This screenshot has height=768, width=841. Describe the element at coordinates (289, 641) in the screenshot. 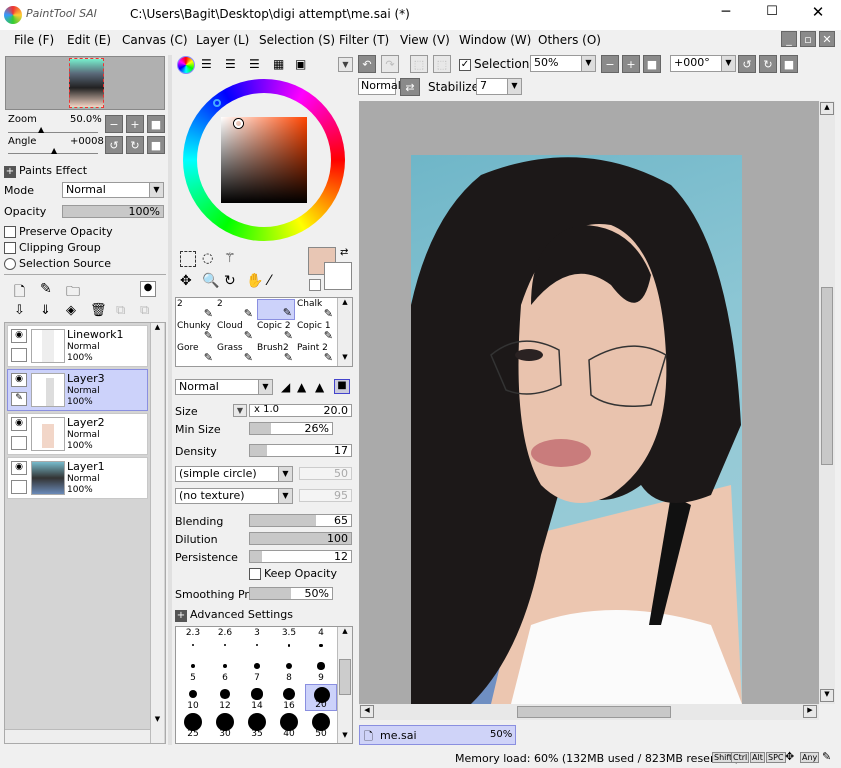

I see `brush-size-preset: 3.5` at that location.